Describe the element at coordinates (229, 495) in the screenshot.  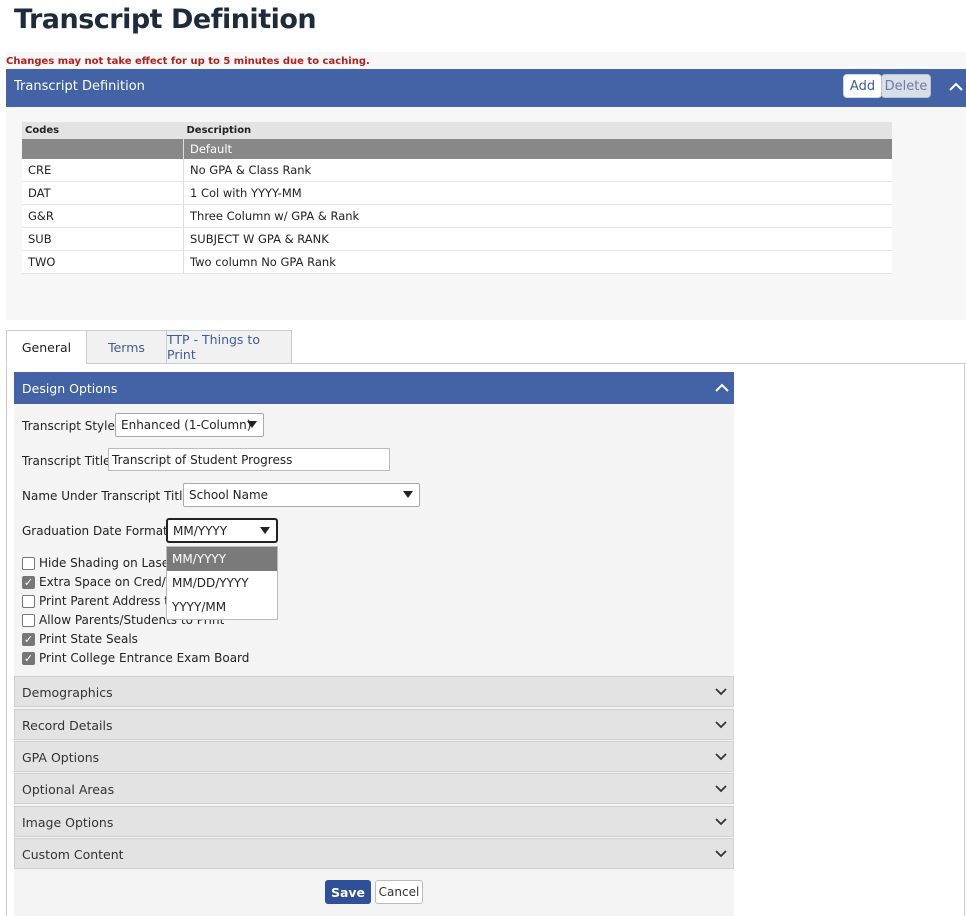
I see `name-under-title-value: School Name` at that location.